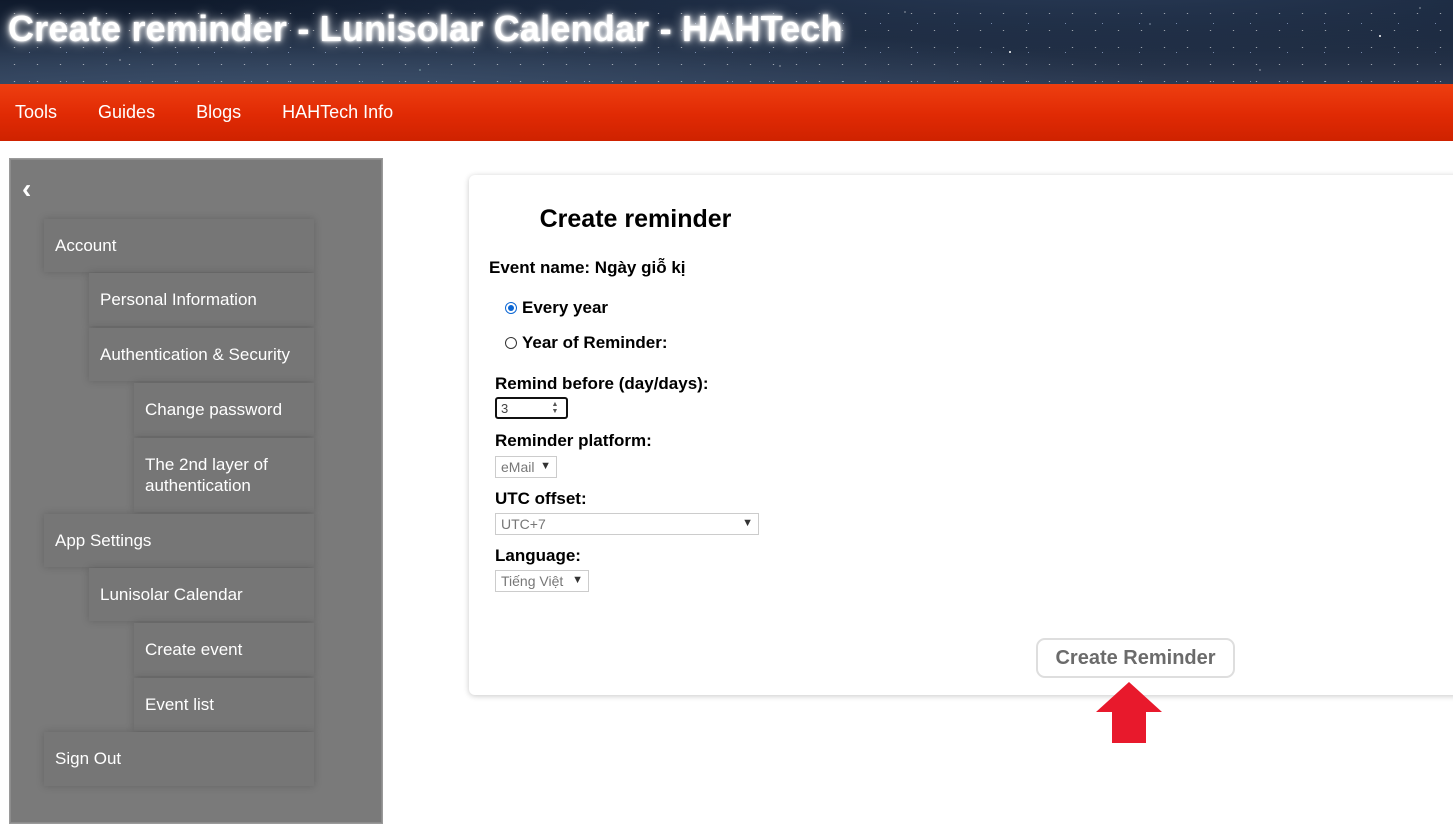  I want to click on remind-before-input: 3 ▲ ▼, so click(531, 408).